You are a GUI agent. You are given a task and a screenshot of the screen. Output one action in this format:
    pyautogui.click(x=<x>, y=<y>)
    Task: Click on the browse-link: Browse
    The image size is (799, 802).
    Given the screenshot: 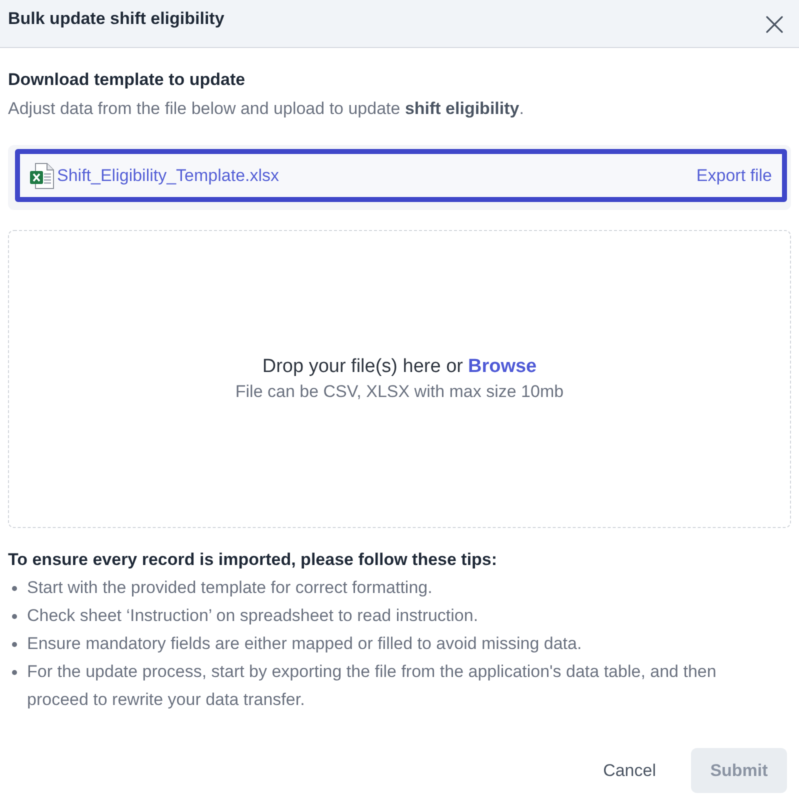 What is the action you would take?
    pyautogui.click(x=502, y=367)
    